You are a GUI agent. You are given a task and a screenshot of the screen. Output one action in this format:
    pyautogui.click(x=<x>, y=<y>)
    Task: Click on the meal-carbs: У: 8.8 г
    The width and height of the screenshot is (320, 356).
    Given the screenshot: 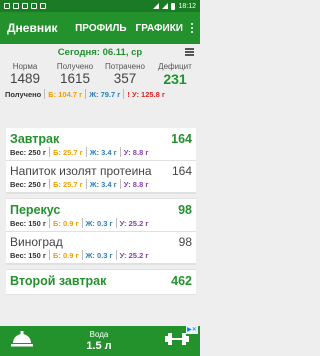 What is the action you would take?
    pyautogui.click(x=136, y=152)
    